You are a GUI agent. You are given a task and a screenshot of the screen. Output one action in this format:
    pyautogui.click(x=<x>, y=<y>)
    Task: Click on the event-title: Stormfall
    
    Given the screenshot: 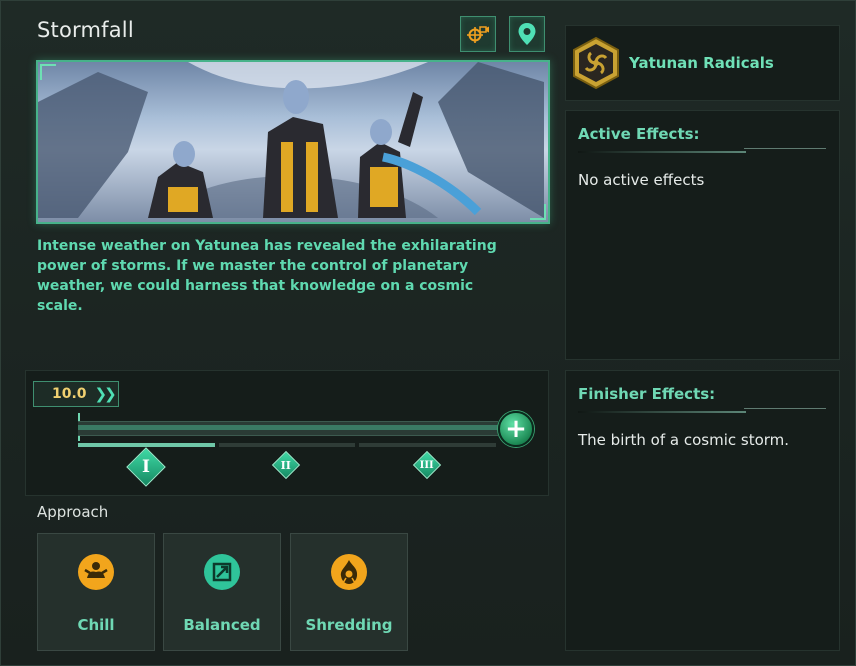 What is the action you would take?
    pyautogui.click(x=85, y=30)
    